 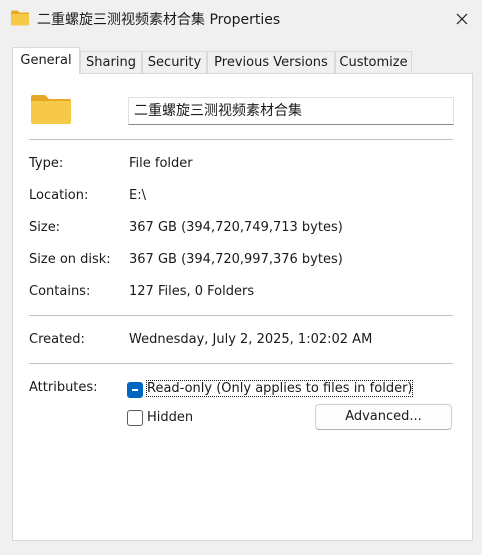 What do you see at coordinates (63, 387) in the screenshot?
I see `attributes-label: Attributes:` at bounding box center [63, 387].